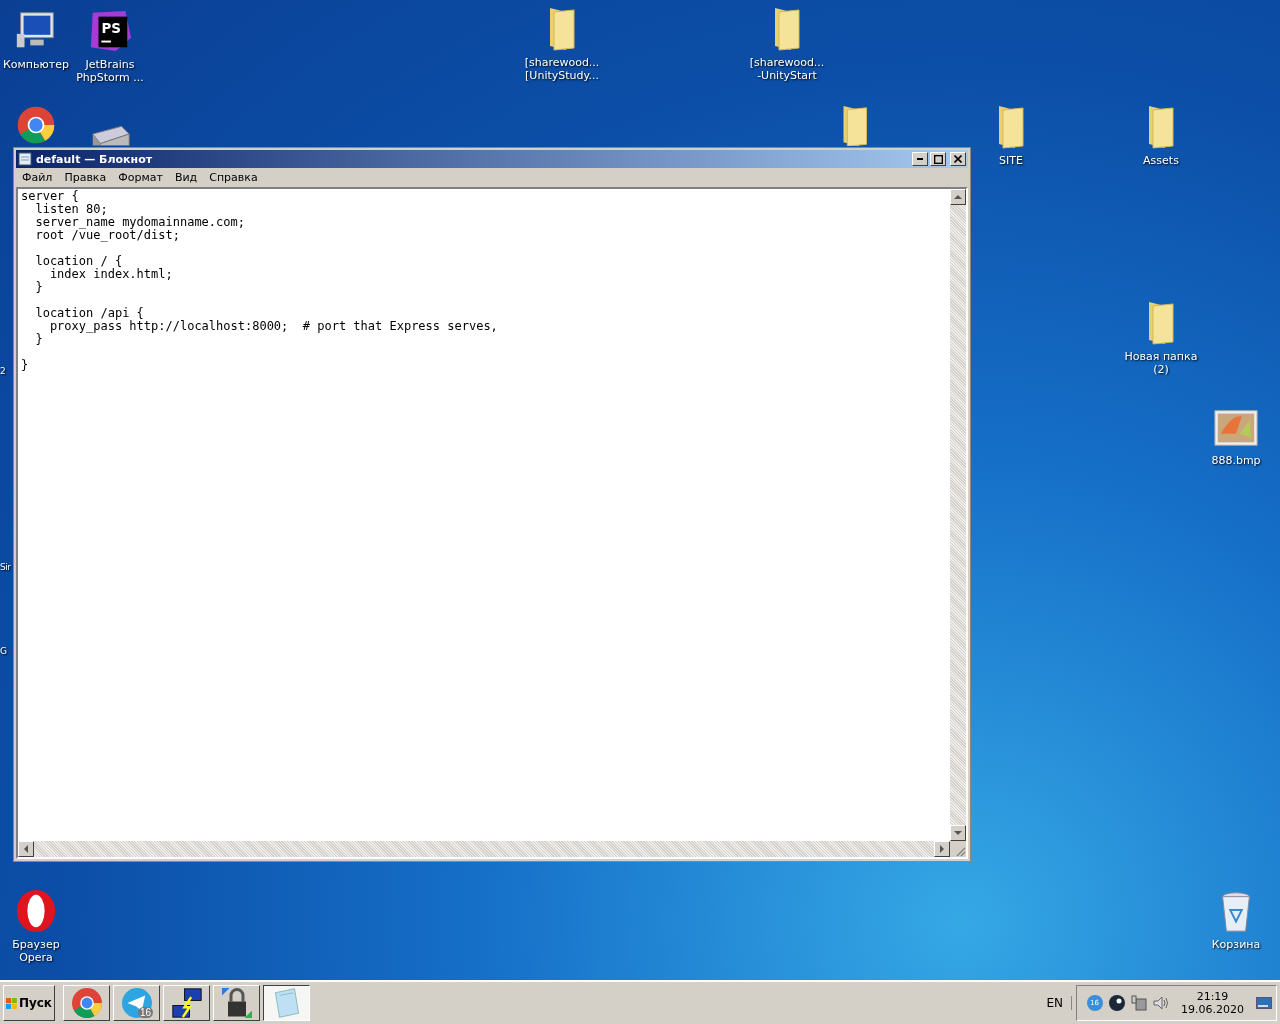 Image resolution: width=1280 pixels, height=1024 pixels. Describe the element at coordinates (233, 177) in the screenshot. I see `menu-item: Справка` at that location.